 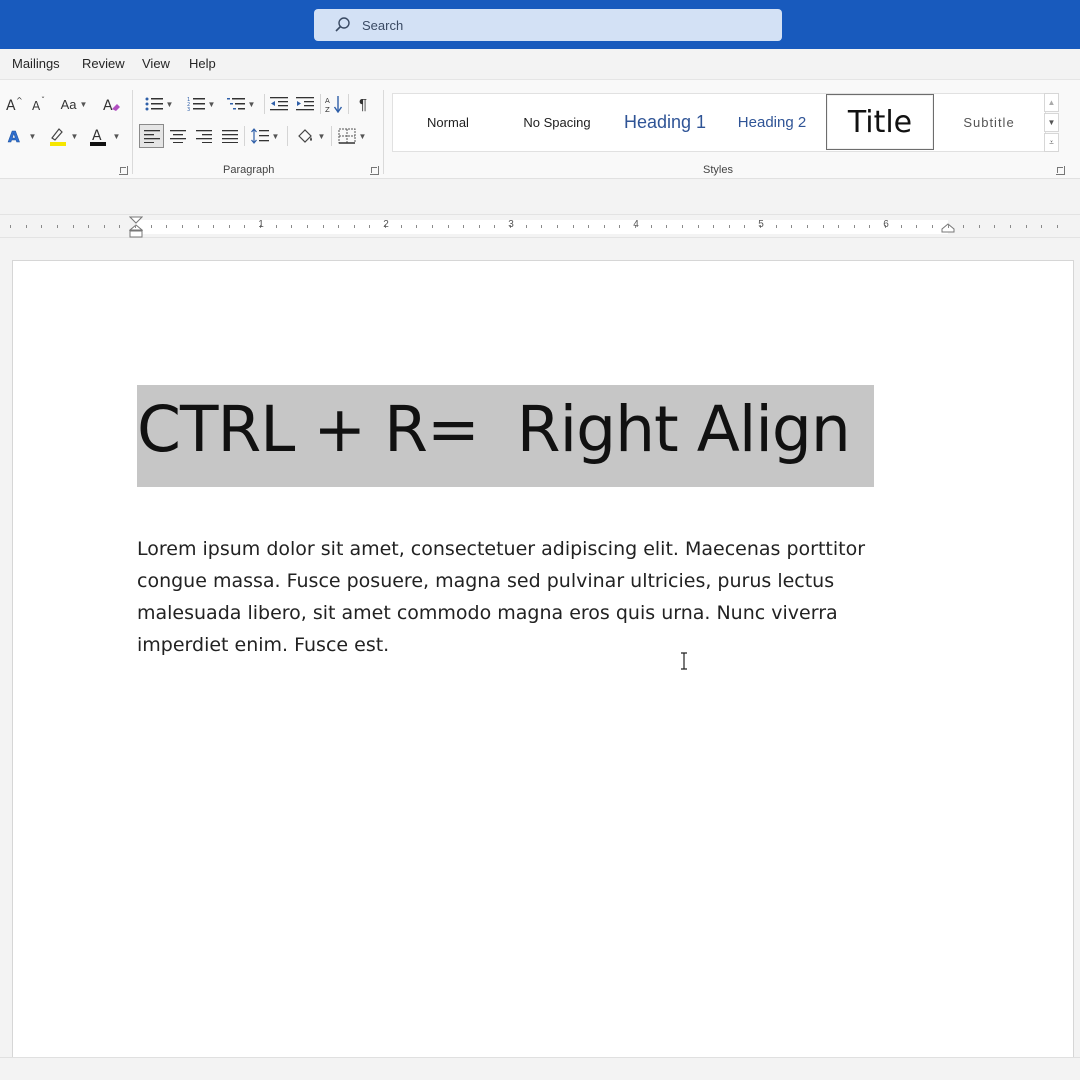 I want to click on style-heading-1: Heading 1, so click(x=665, y=122).